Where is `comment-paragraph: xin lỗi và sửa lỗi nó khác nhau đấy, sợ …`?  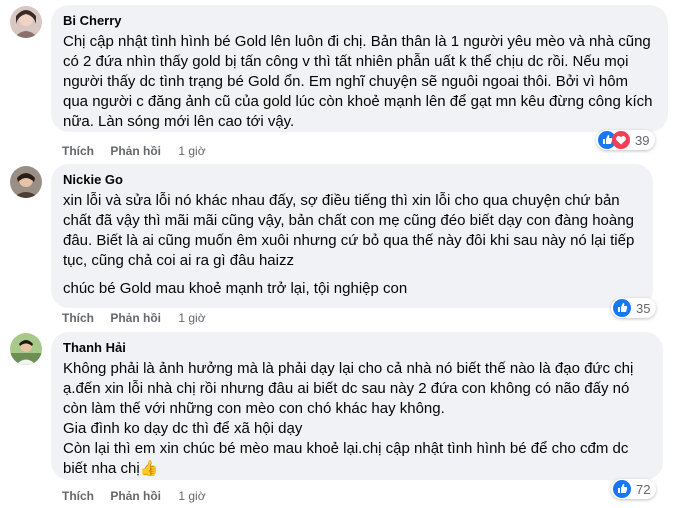
comment-paragraph: xin lỗi và sửa lỗi nó khác nhau đấy, sợ … is located at coordinates (349, 230).